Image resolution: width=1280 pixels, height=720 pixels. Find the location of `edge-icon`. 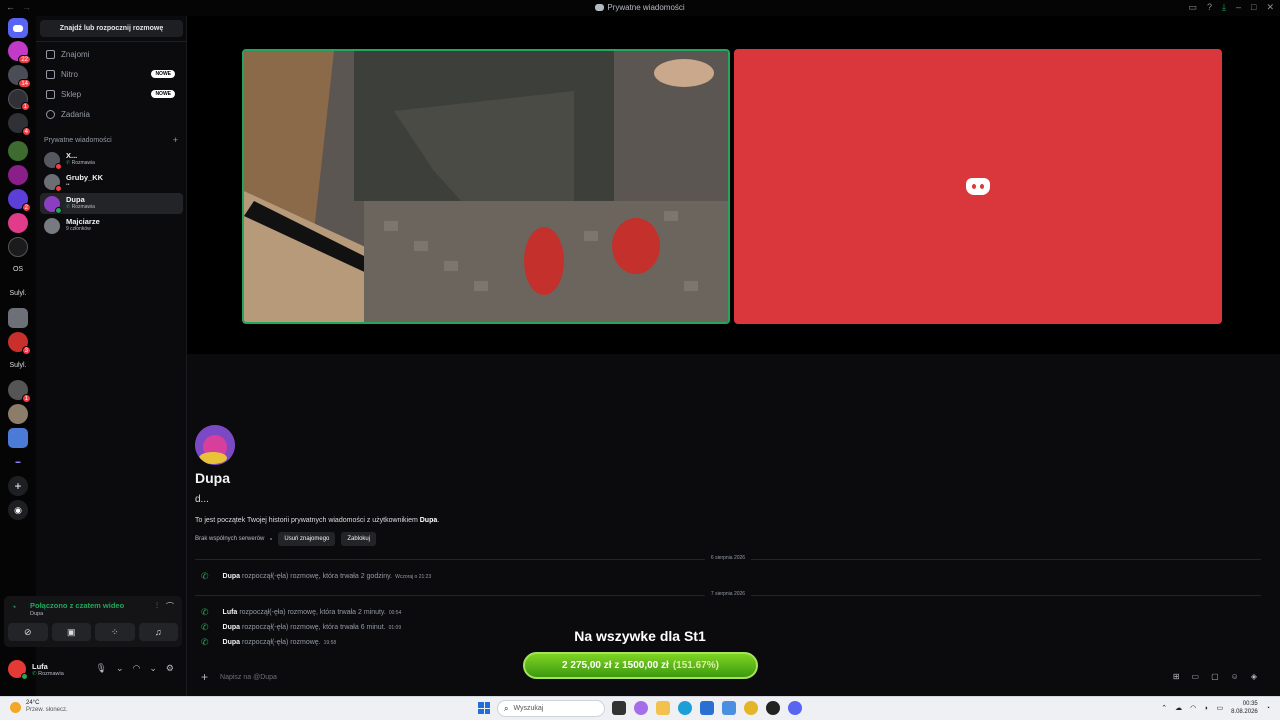

edge-icon is located at coordinates (685, 708).